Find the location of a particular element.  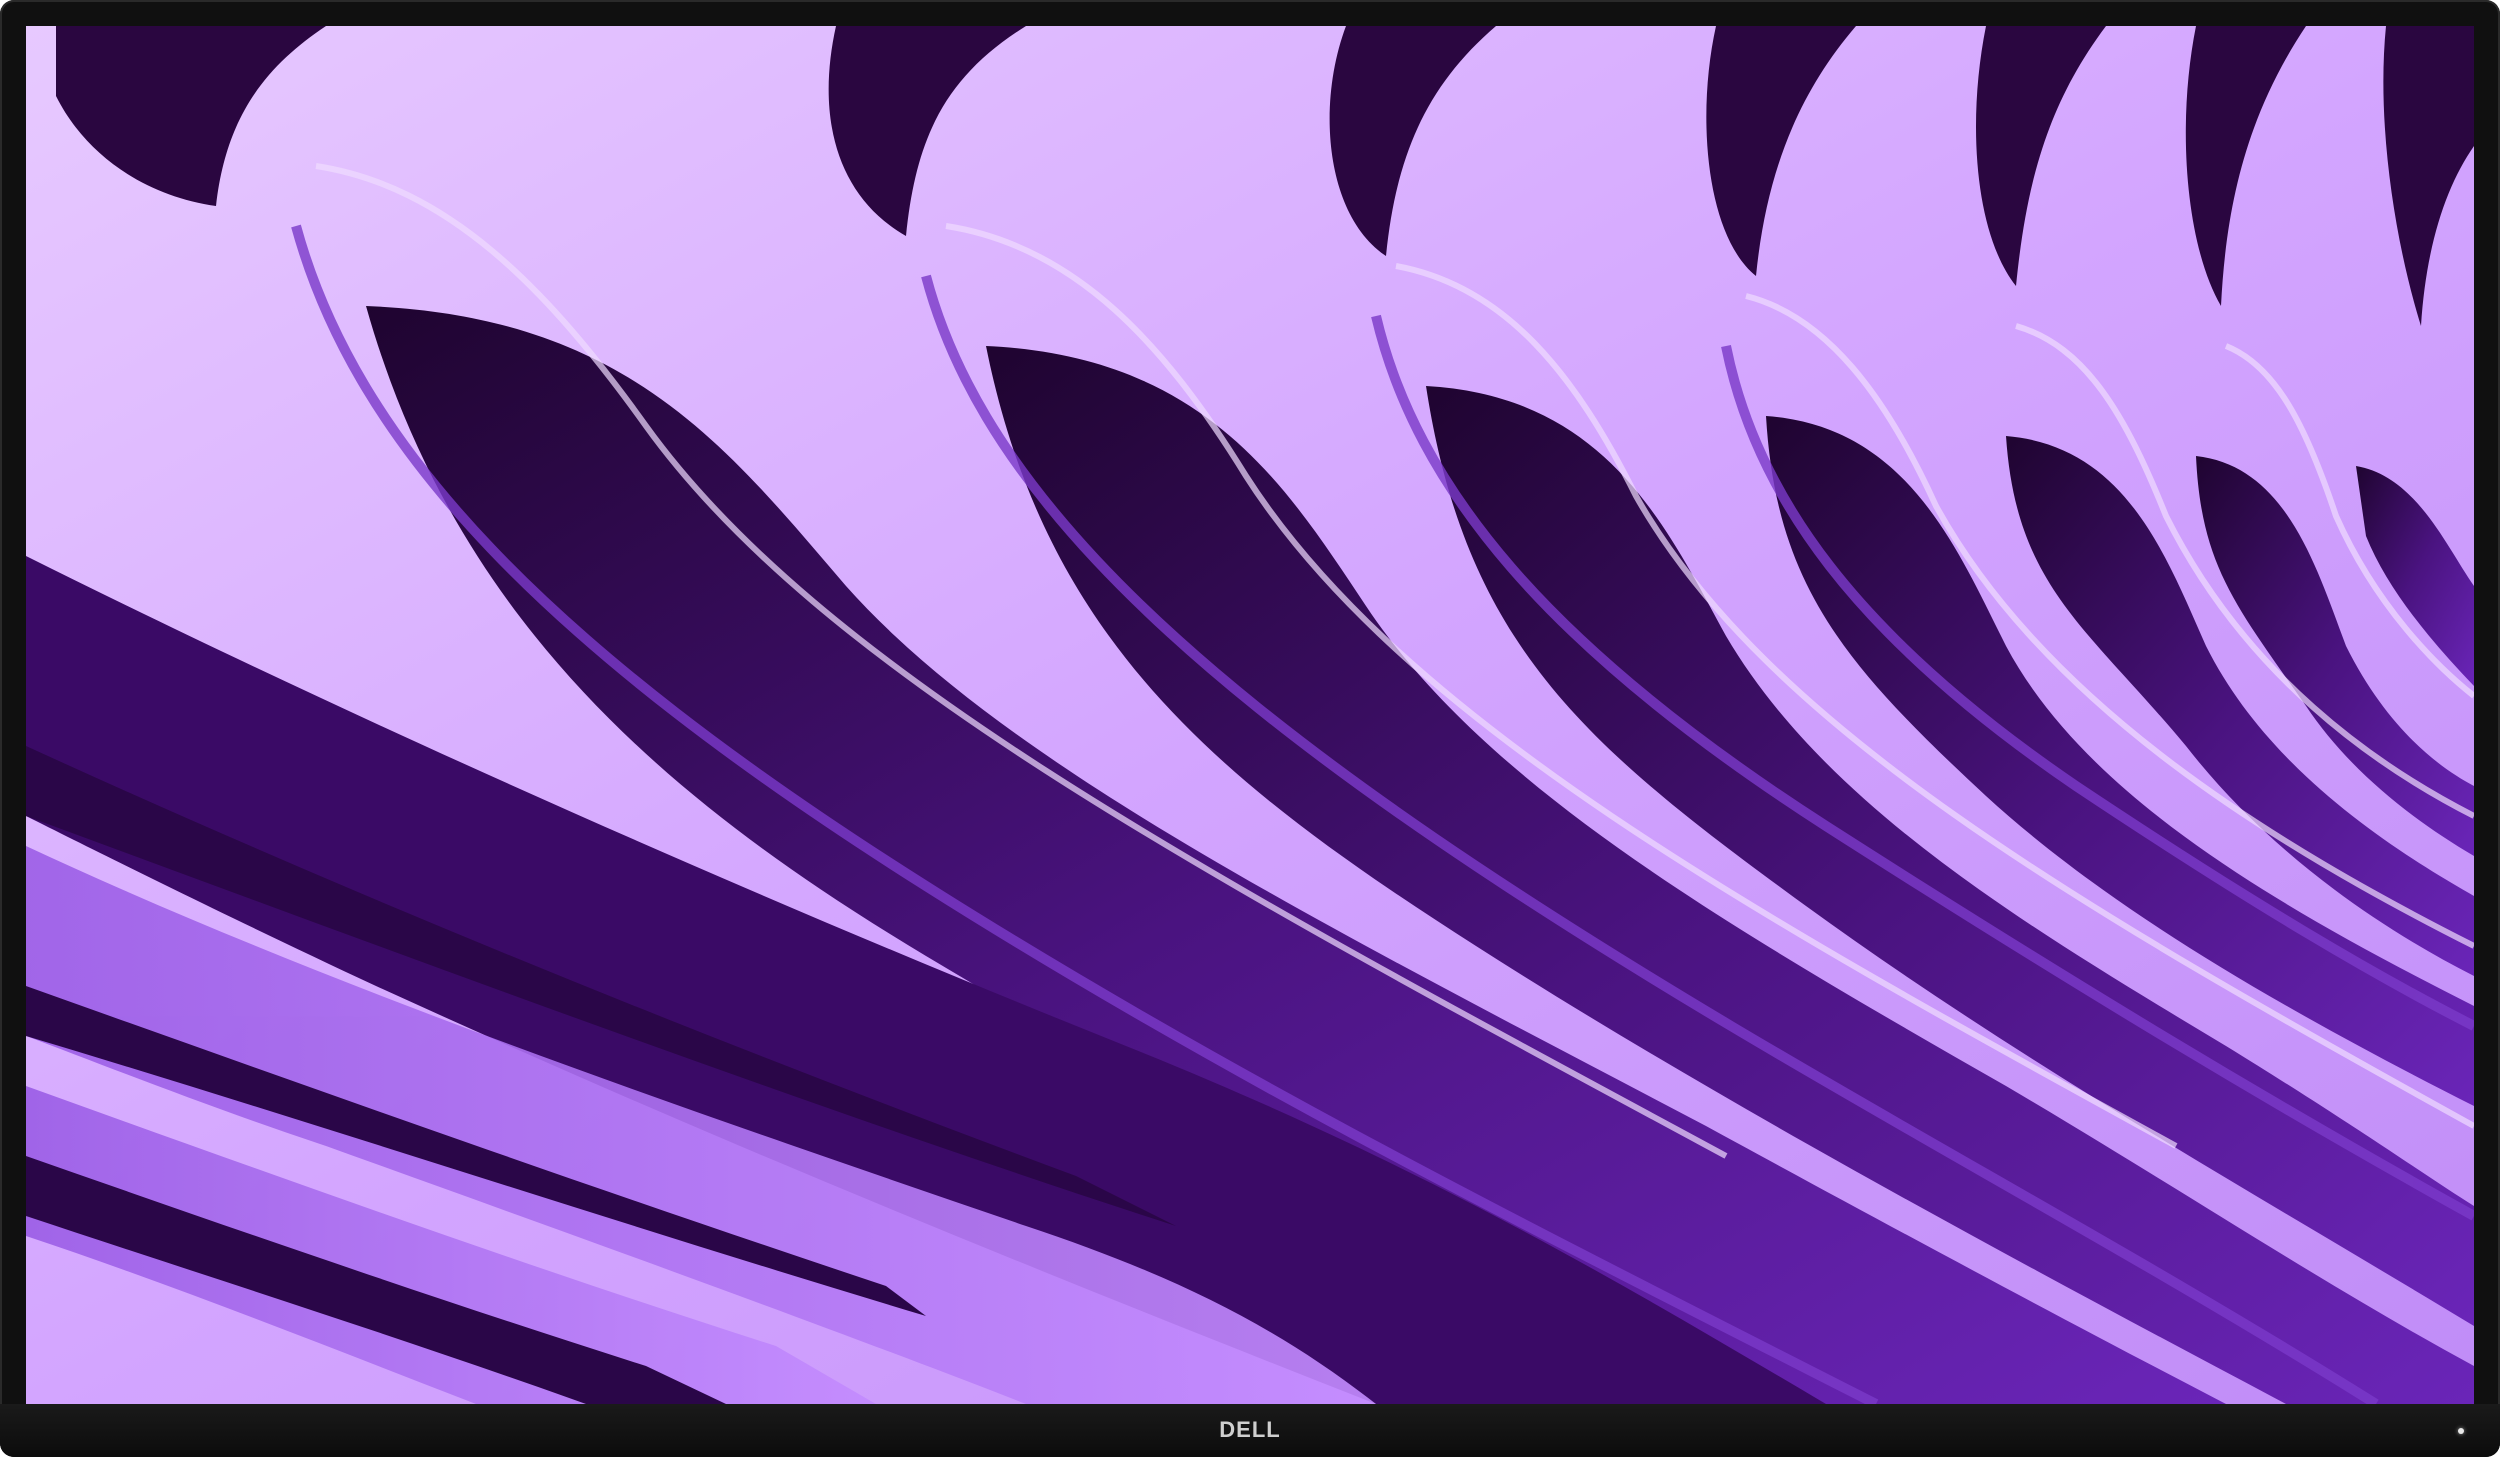

dell-logo: DELL is located at coordinates (1250, 1430).